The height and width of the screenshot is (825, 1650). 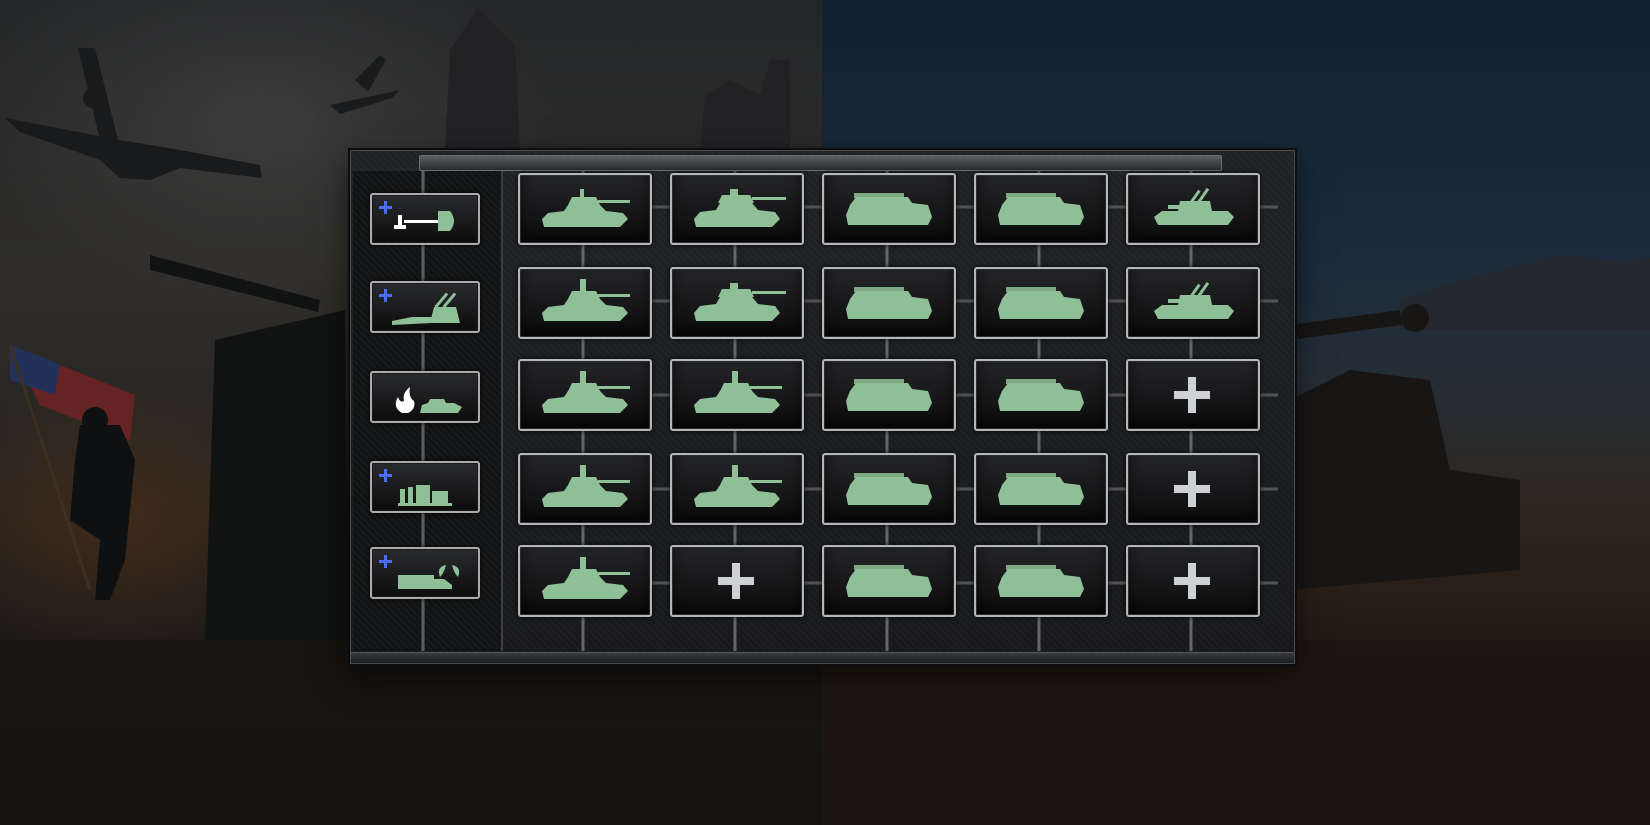 I want to click on anti-air-gun-icon, so click(x=419, y=307).